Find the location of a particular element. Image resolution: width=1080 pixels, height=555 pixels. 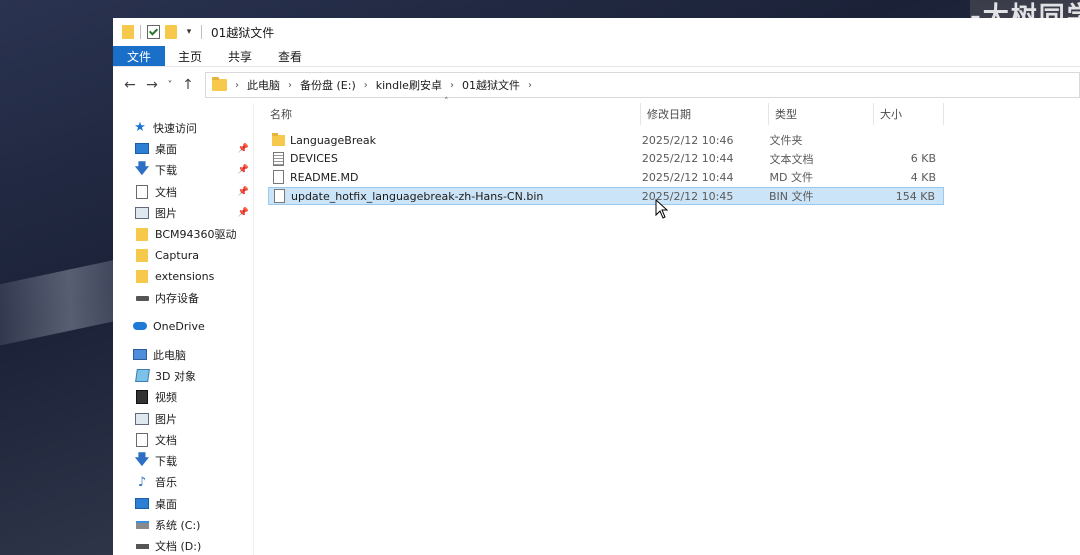

nav-label: 文档 (D:) is located at coordinates (178, 547).